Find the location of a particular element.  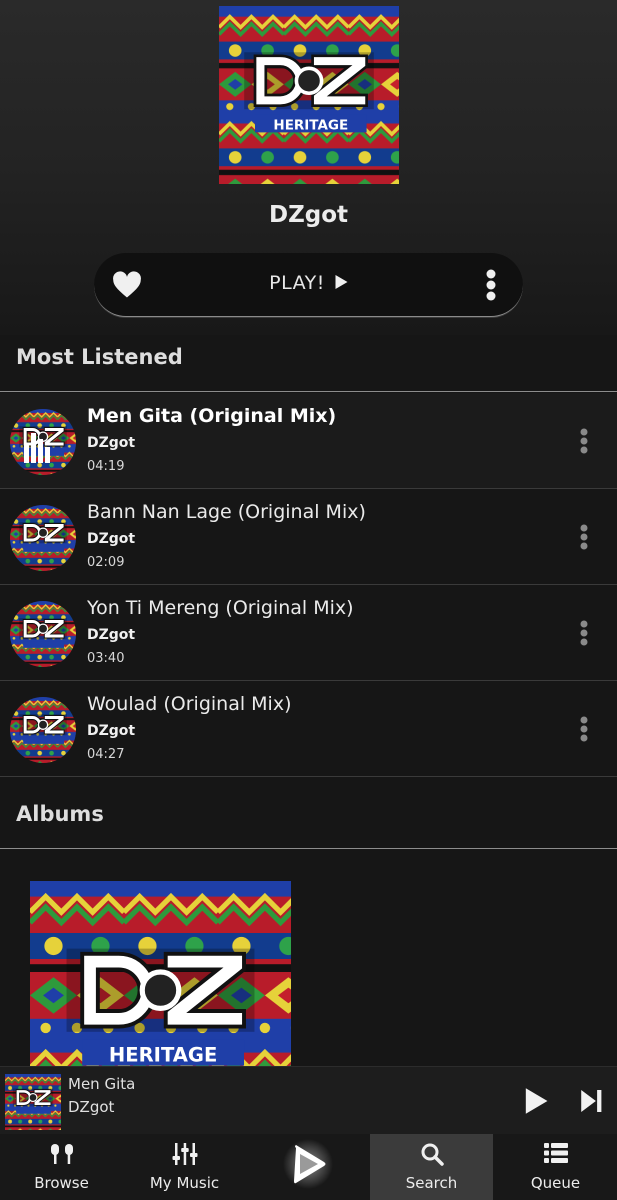

mini-player-artist: DZgot is located at coordinates (91, 1107).